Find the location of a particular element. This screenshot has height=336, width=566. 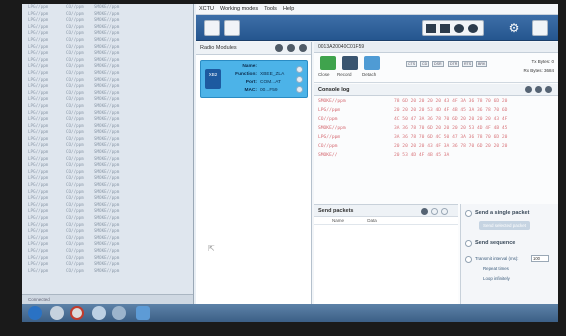

save-log-icon is located at coordinates (538, 89).